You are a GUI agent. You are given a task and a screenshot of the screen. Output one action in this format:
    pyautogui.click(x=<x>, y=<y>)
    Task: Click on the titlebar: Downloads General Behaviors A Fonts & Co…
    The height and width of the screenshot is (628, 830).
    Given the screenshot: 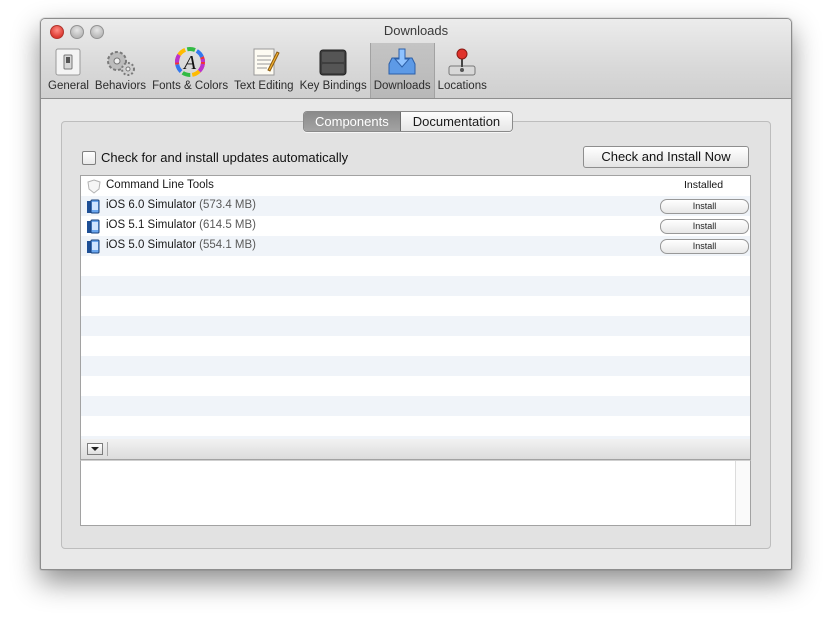 What is the action you would take?
    pyautogui.click(x=416, y=59)
    